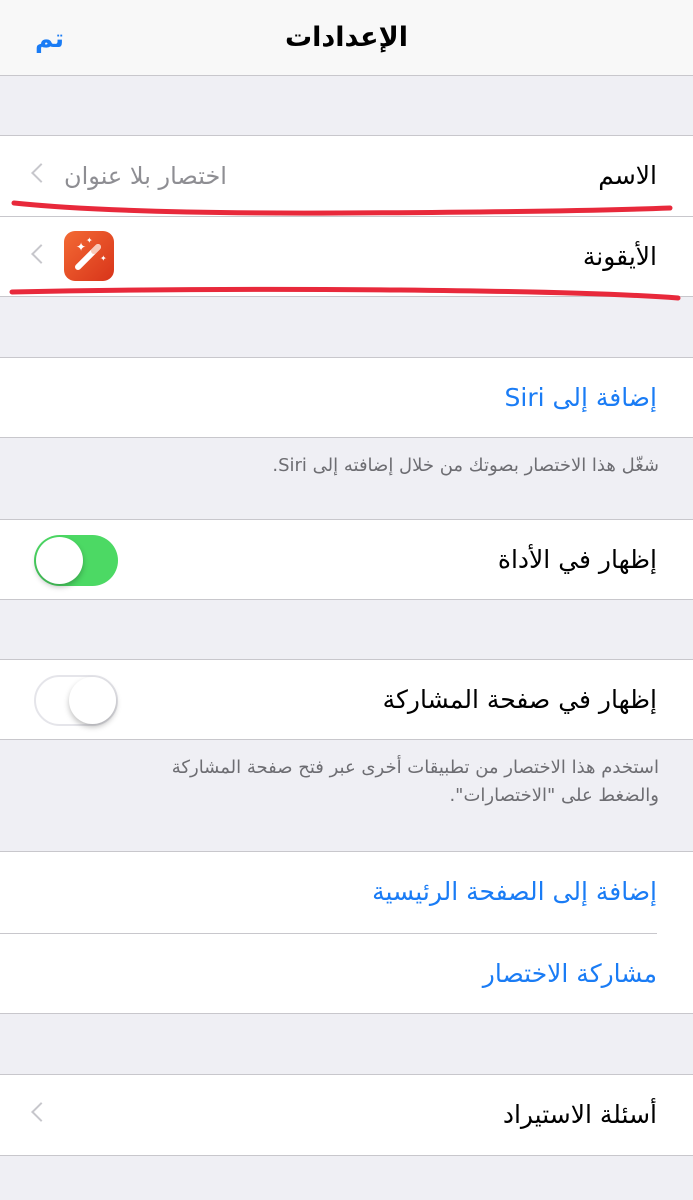 The width and height of the screenshot is (693, 1200). What do you see at coordinates (627, 175) in the screenshot?
I see `name-label: الاسم` at bounding box center [627, 175].